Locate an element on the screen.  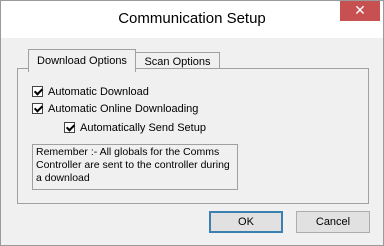
automatically-send-setup-label: Automatically Send Setup is located at coordinates (143, 128).